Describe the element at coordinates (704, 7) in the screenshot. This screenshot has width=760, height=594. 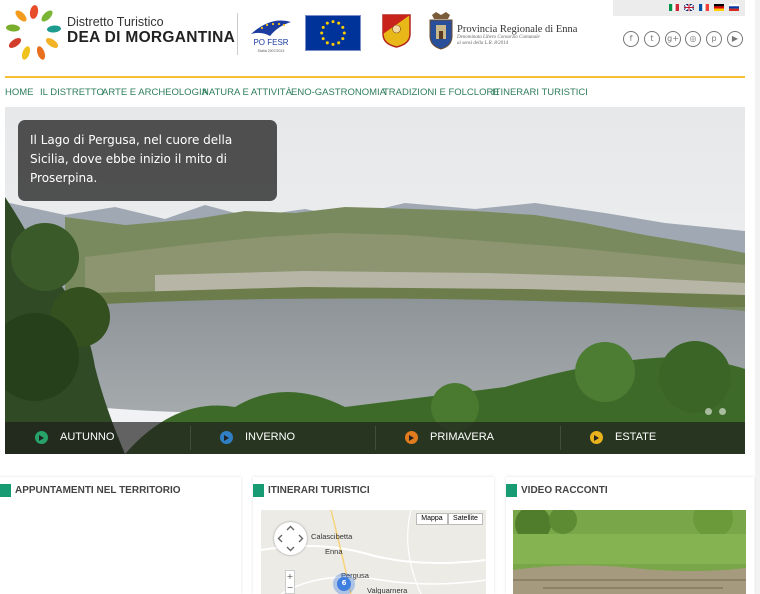
I see `french-flag-icon` at that location.